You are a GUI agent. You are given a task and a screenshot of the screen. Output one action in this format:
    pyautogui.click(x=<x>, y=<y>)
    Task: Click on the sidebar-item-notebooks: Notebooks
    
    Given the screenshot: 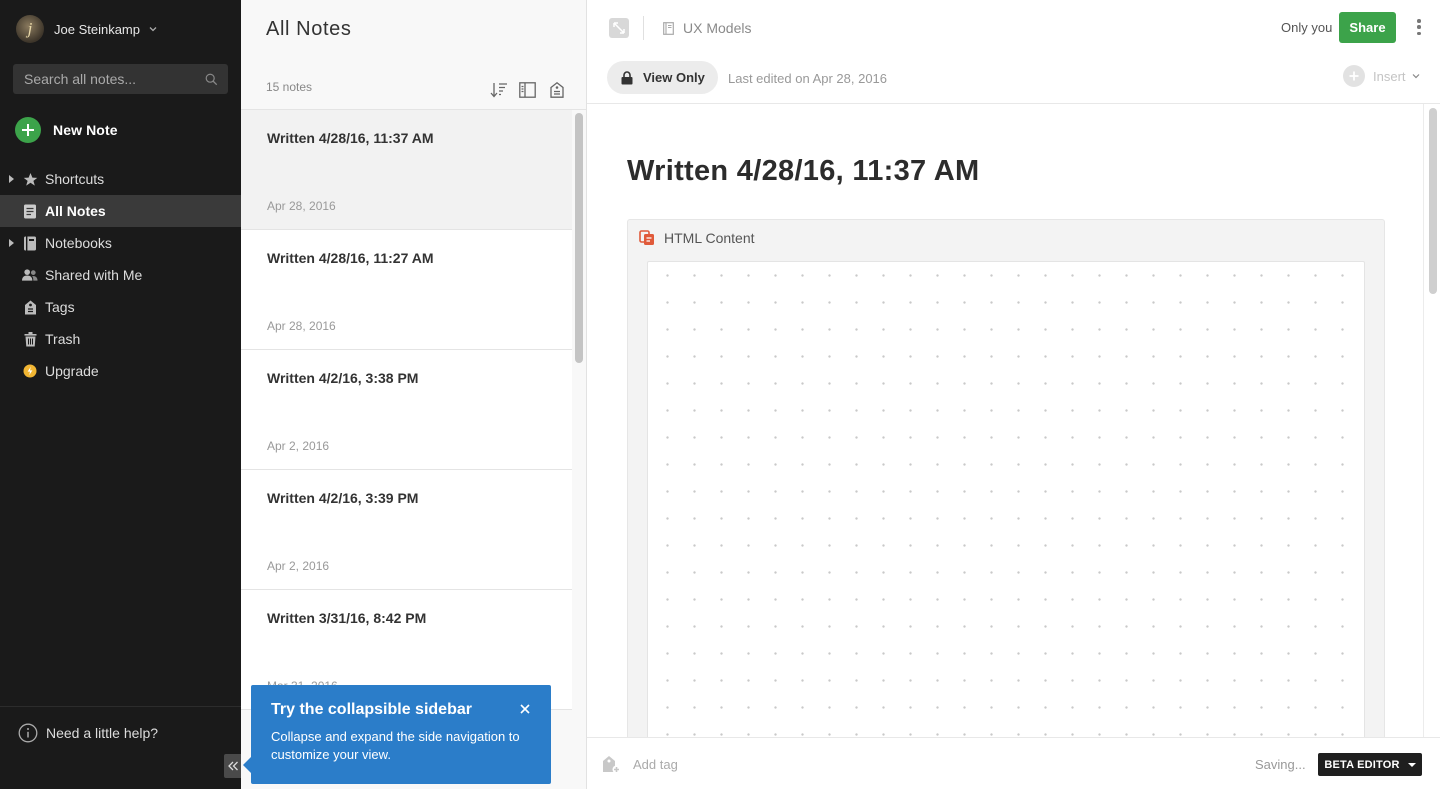 What is the action you would take?
    pyautogui.click(x=120, y=243)
    